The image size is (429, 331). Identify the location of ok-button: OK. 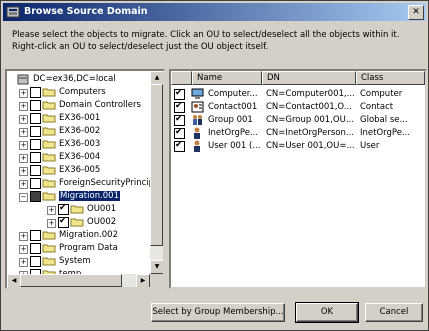
(327, 312).